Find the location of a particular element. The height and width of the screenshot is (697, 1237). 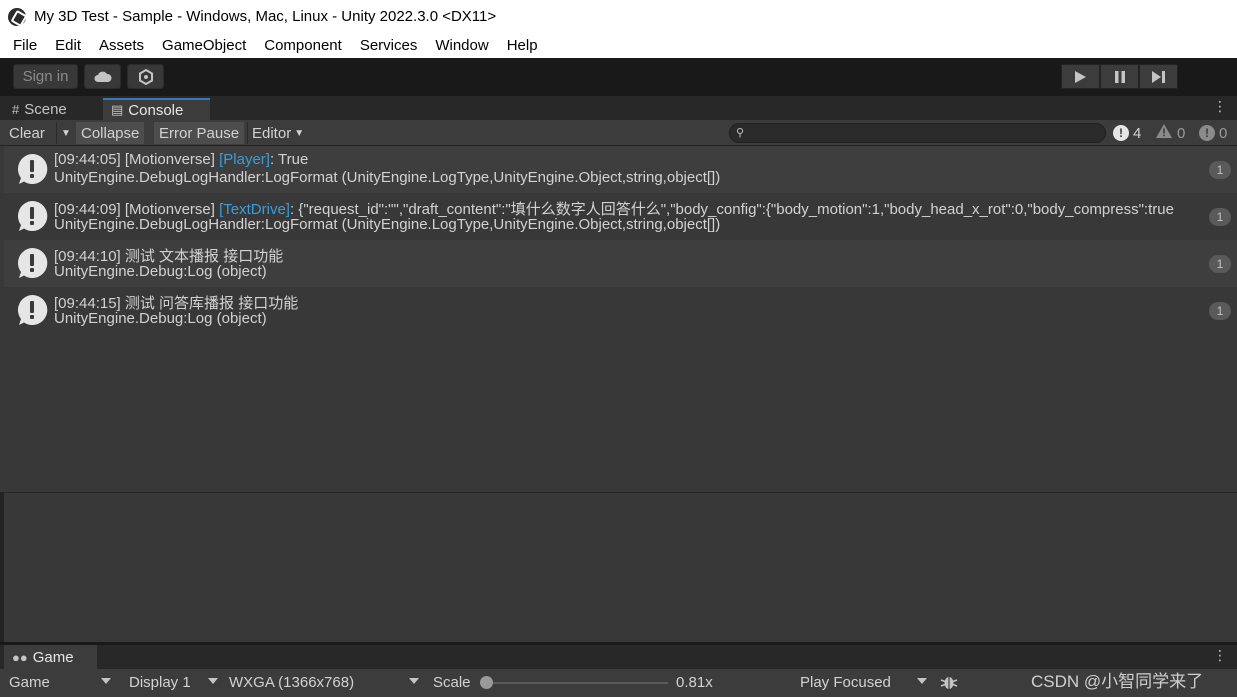

play-button is located at coordinates (1080, 76).